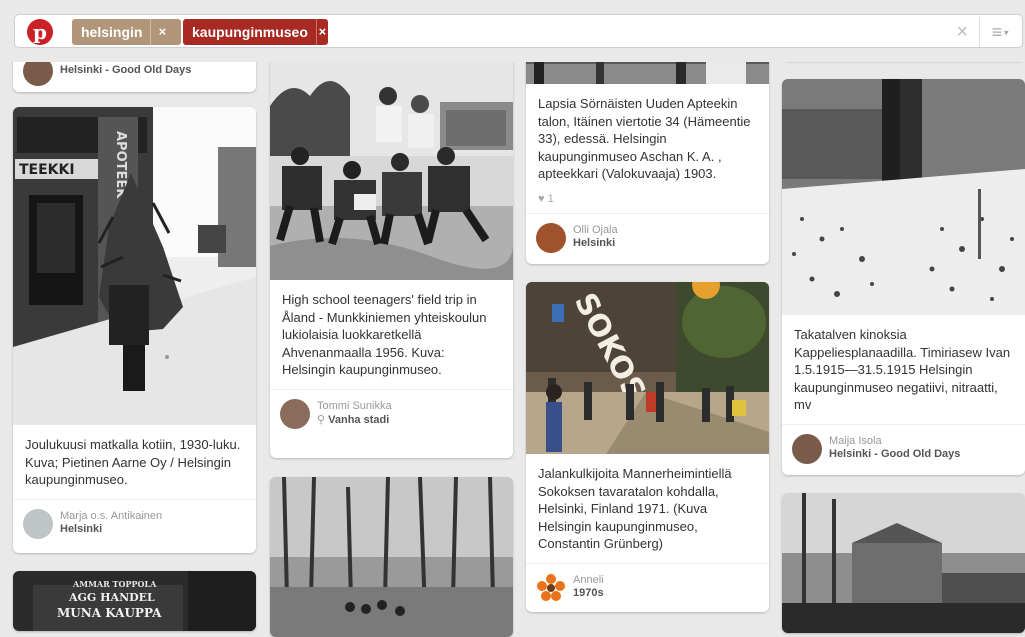  I want to click on board-name: ⚲ Vanha stadi, so click(353, 419).